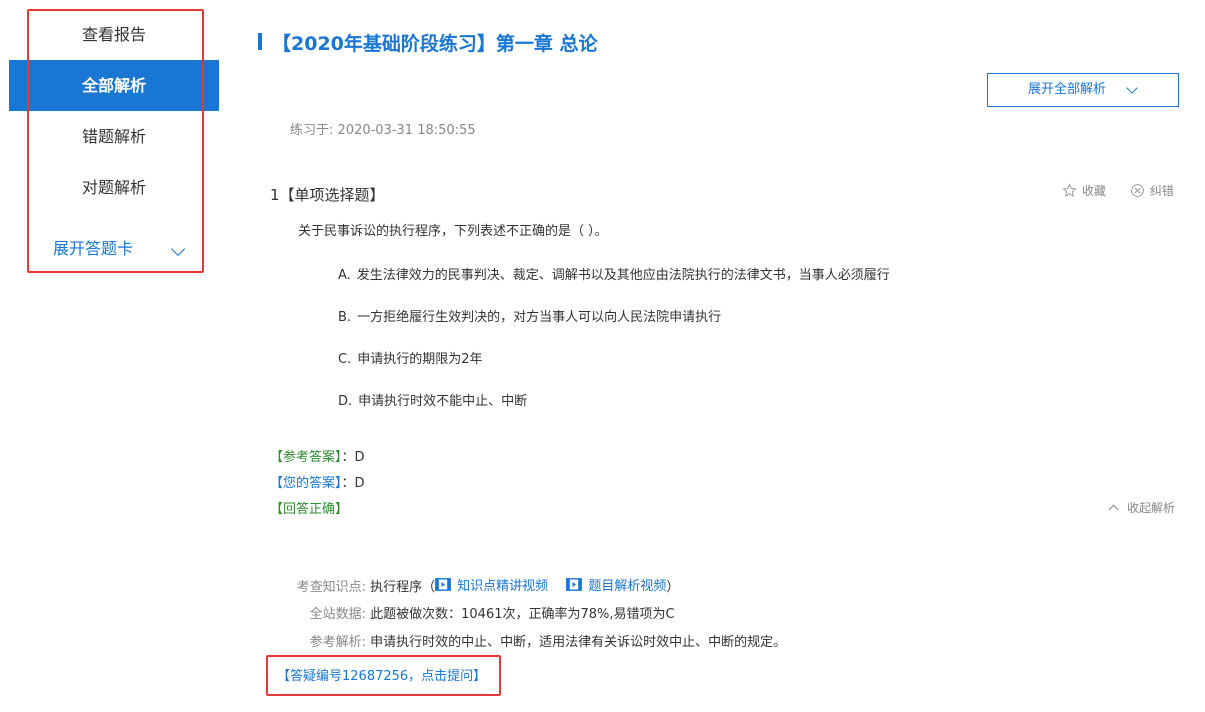 This screenshot has height=712, width=1205. What do you see at coordinates (114, 187) in the screenshot?
I see `sidebar-item-correct-analysis: 对题解析` at bounding box center [114, 187].